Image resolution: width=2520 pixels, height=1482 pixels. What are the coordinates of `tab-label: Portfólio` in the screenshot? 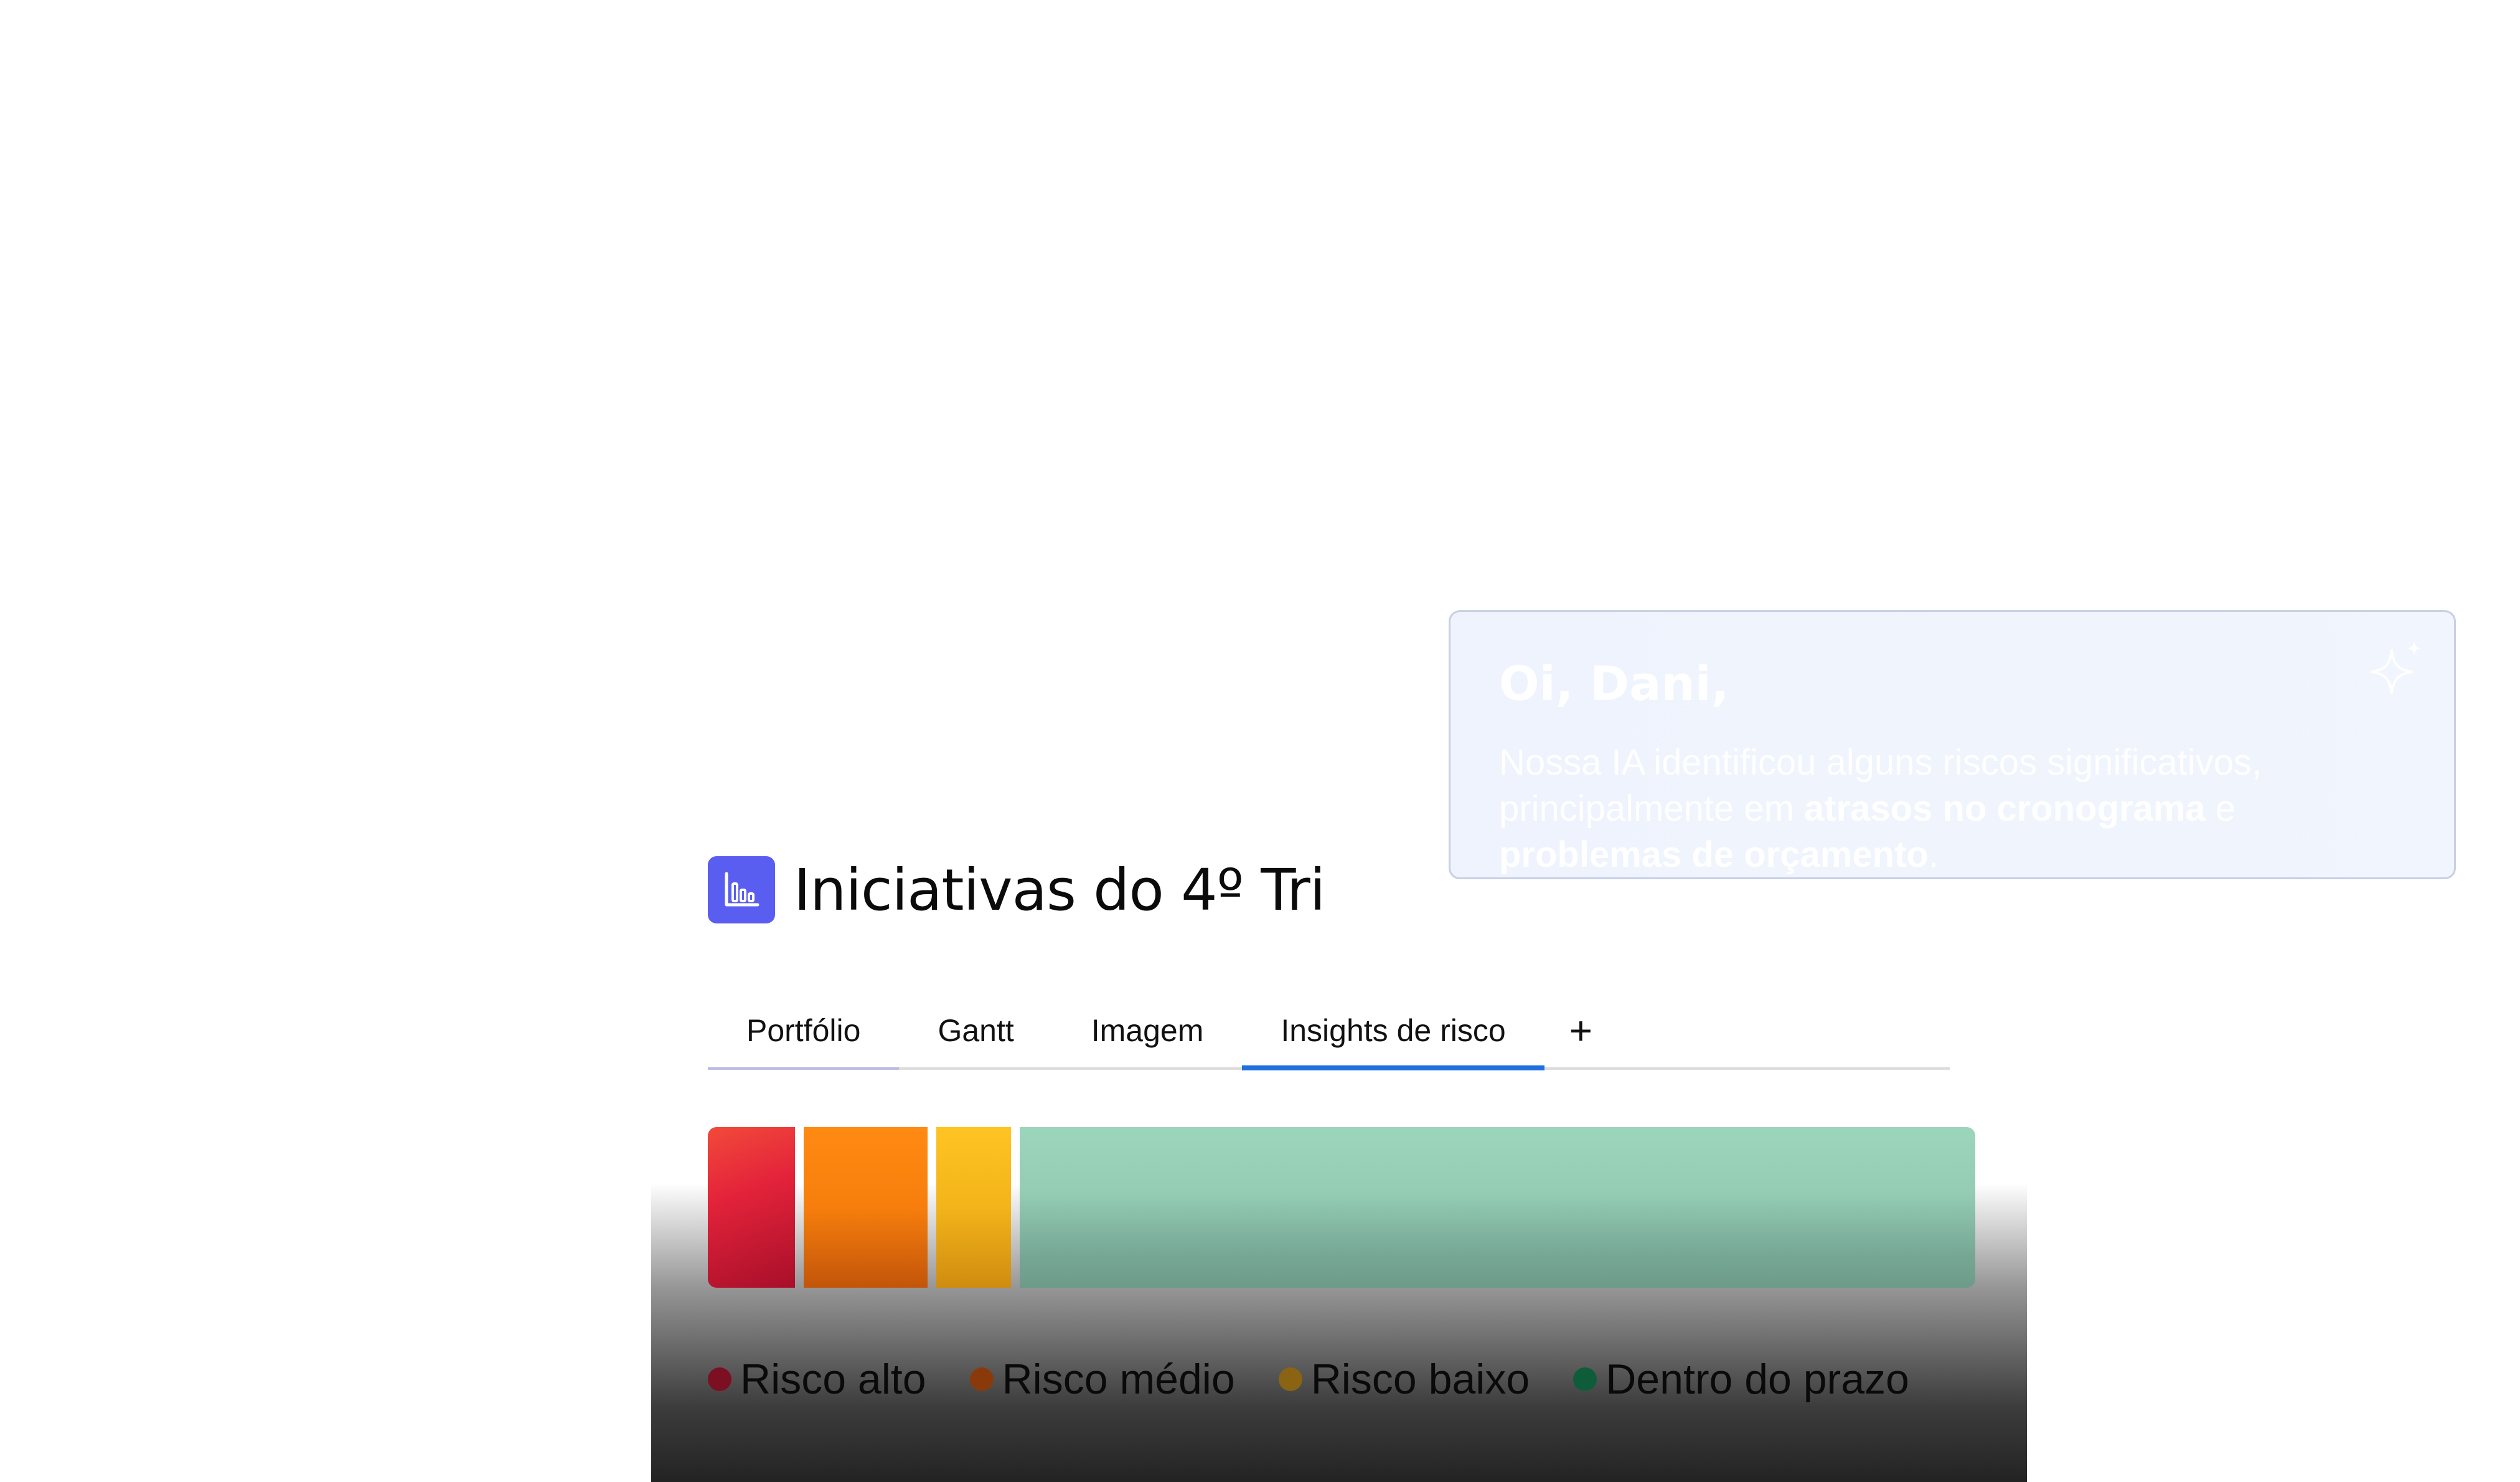 It's located at (803, 1030).